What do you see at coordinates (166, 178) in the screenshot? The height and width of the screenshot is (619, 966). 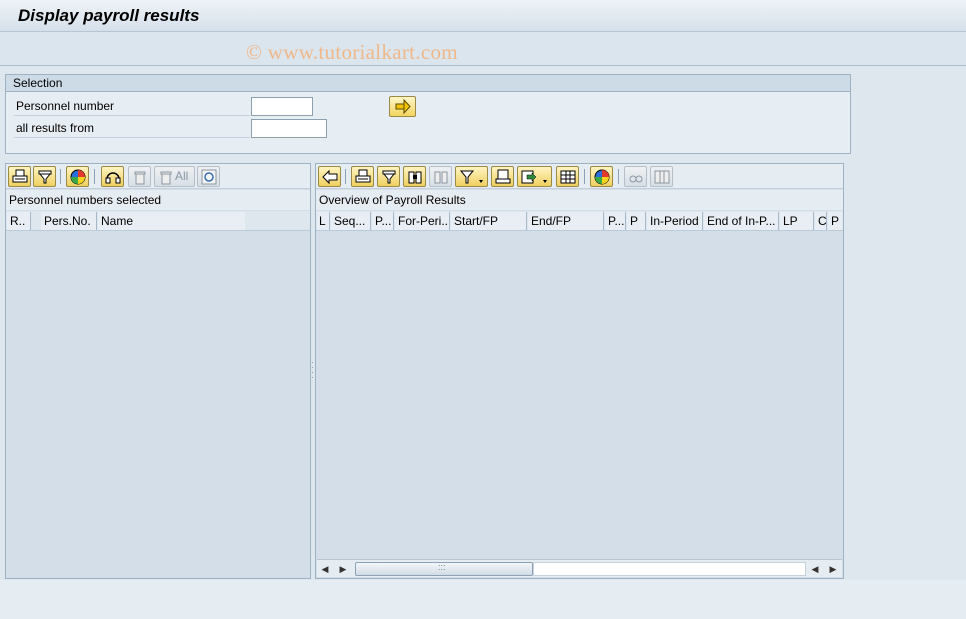 I see `delete-all-icon` at bounding box center [166, 178].